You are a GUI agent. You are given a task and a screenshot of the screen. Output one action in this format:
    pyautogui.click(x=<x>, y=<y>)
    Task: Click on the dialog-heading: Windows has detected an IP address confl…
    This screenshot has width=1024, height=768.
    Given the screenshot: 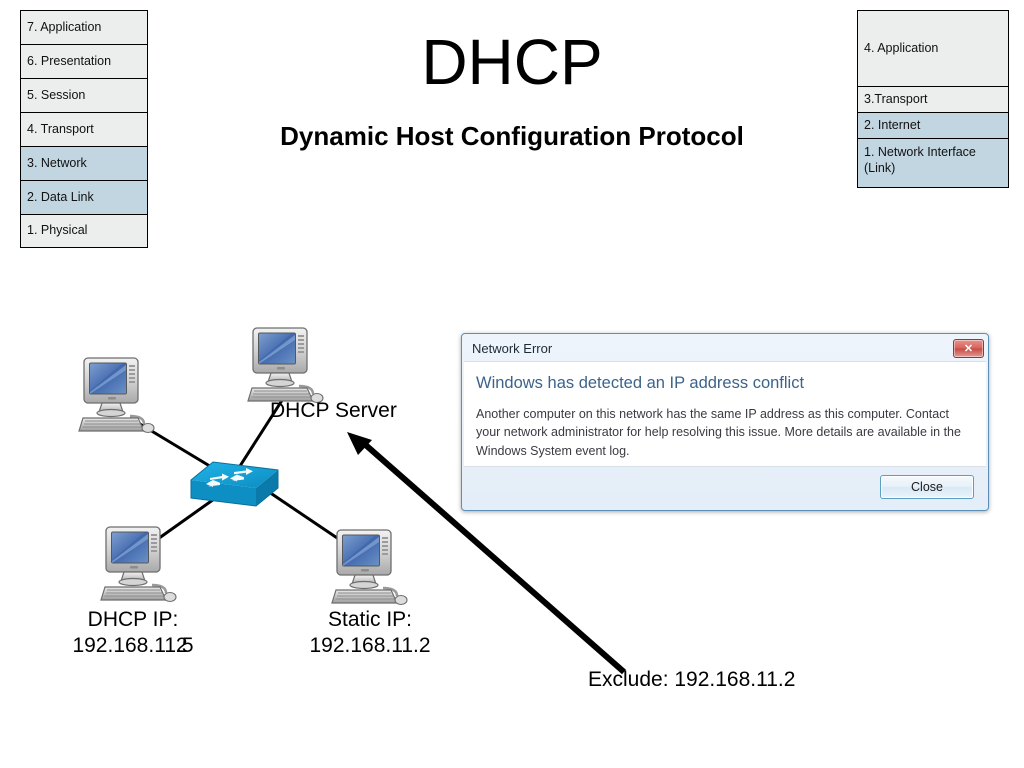 What is the action you would take?
    pyautogui.click(x=640, y=383)
    